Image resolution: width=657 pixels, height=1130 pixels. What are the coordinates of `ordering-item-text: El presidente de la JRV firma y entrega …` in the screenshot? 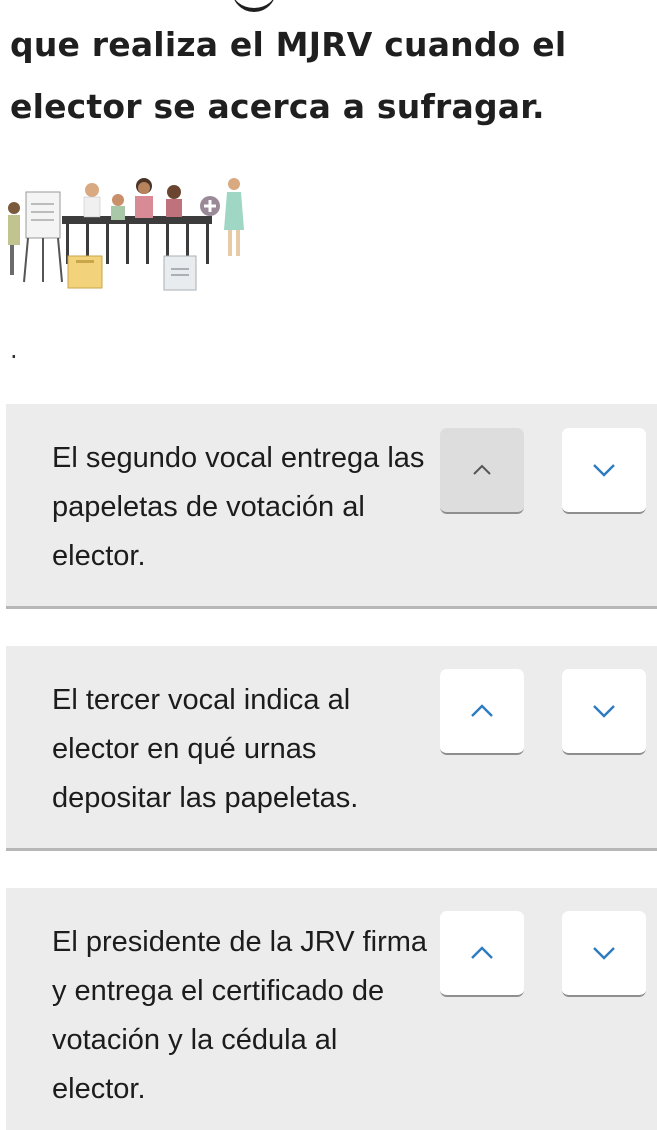 It's located at (240, 1015).